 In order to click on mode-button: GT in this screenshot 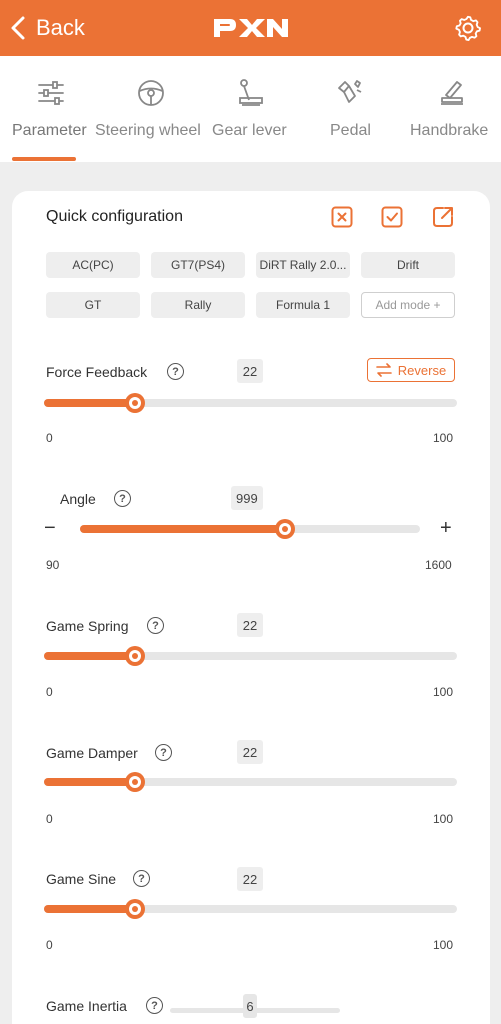, I will do `click(93, 305)`.